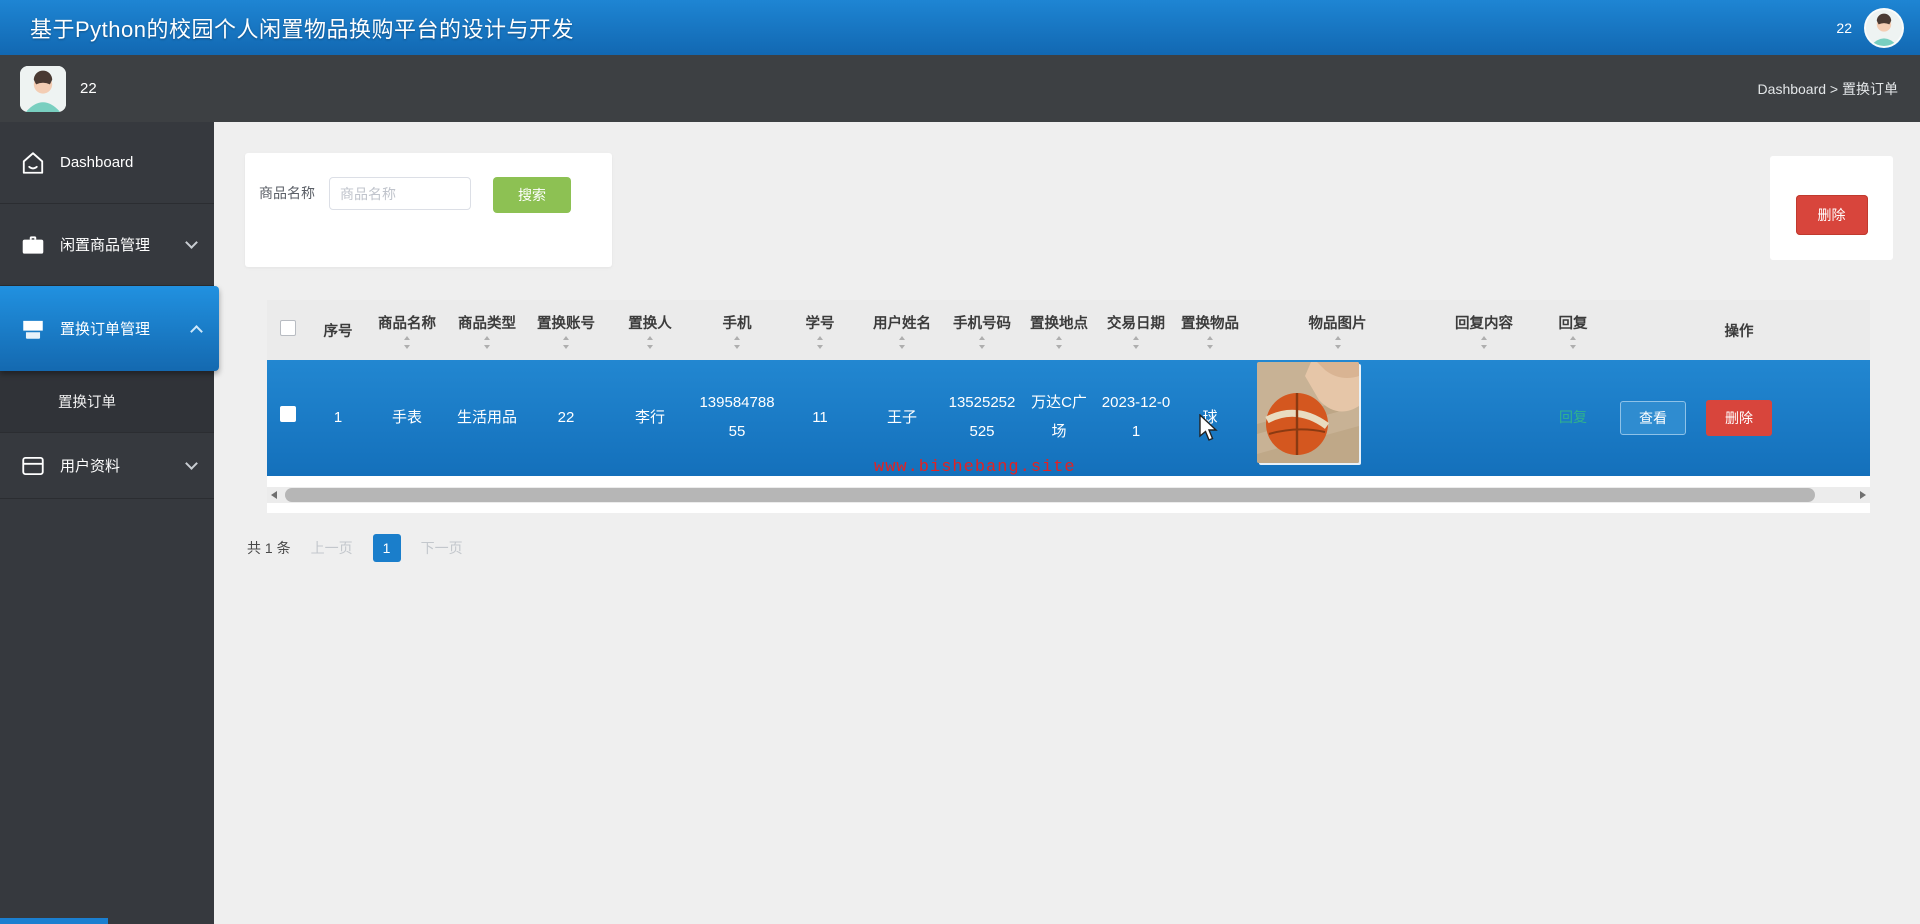 The image size is (1920, 924). What do you see at coordinates (650, 330) in the screenshot?
I see `col-header-exchange-person: 置换人` at bounding box center [650, 330].